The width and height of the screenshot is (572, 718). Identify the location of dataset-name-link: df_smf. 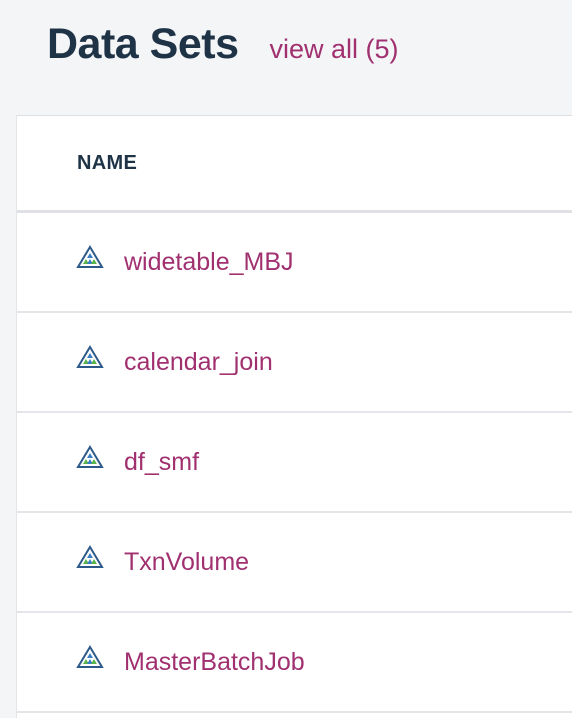
(161, 462).